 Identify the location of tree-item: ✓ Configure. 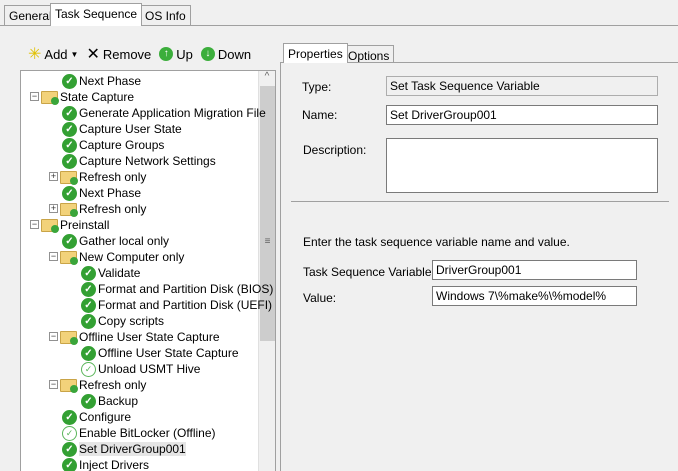
(96, 417).